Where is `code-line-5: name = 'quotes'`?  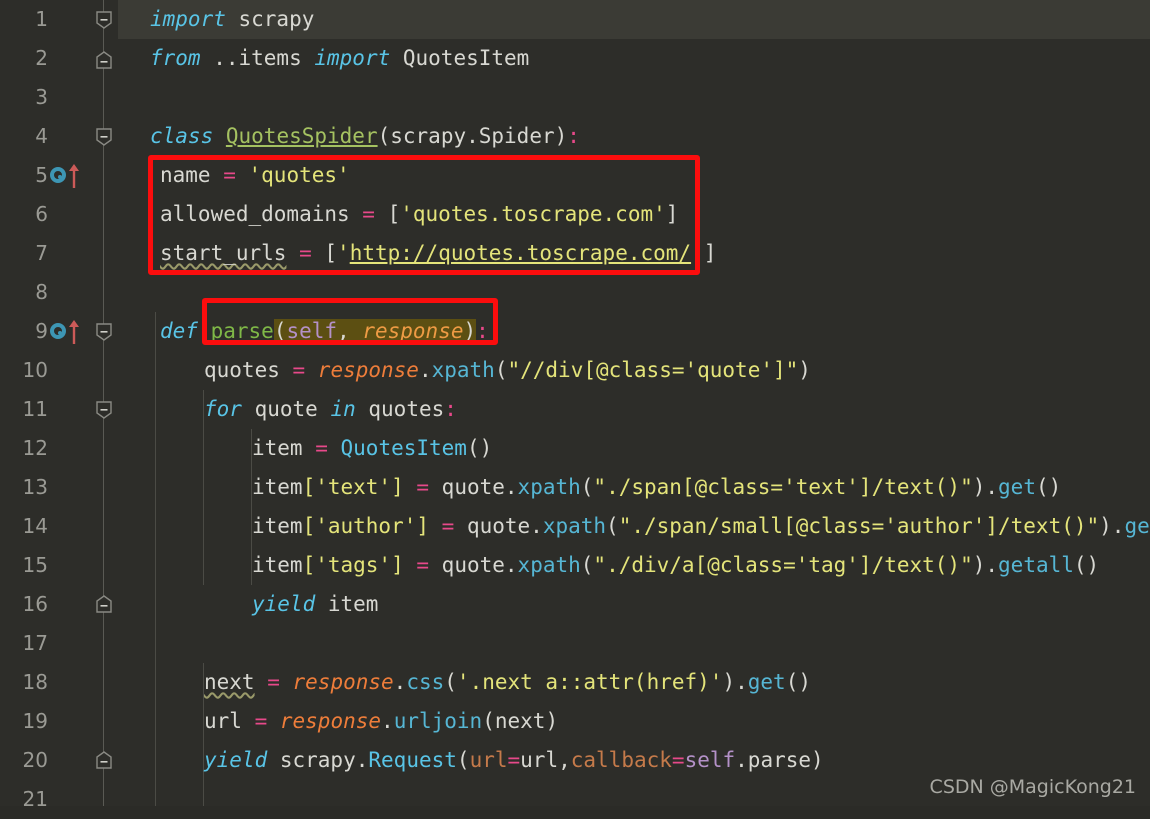 code-line-5: name = 'quotes' is located at coordinates (255, 175).